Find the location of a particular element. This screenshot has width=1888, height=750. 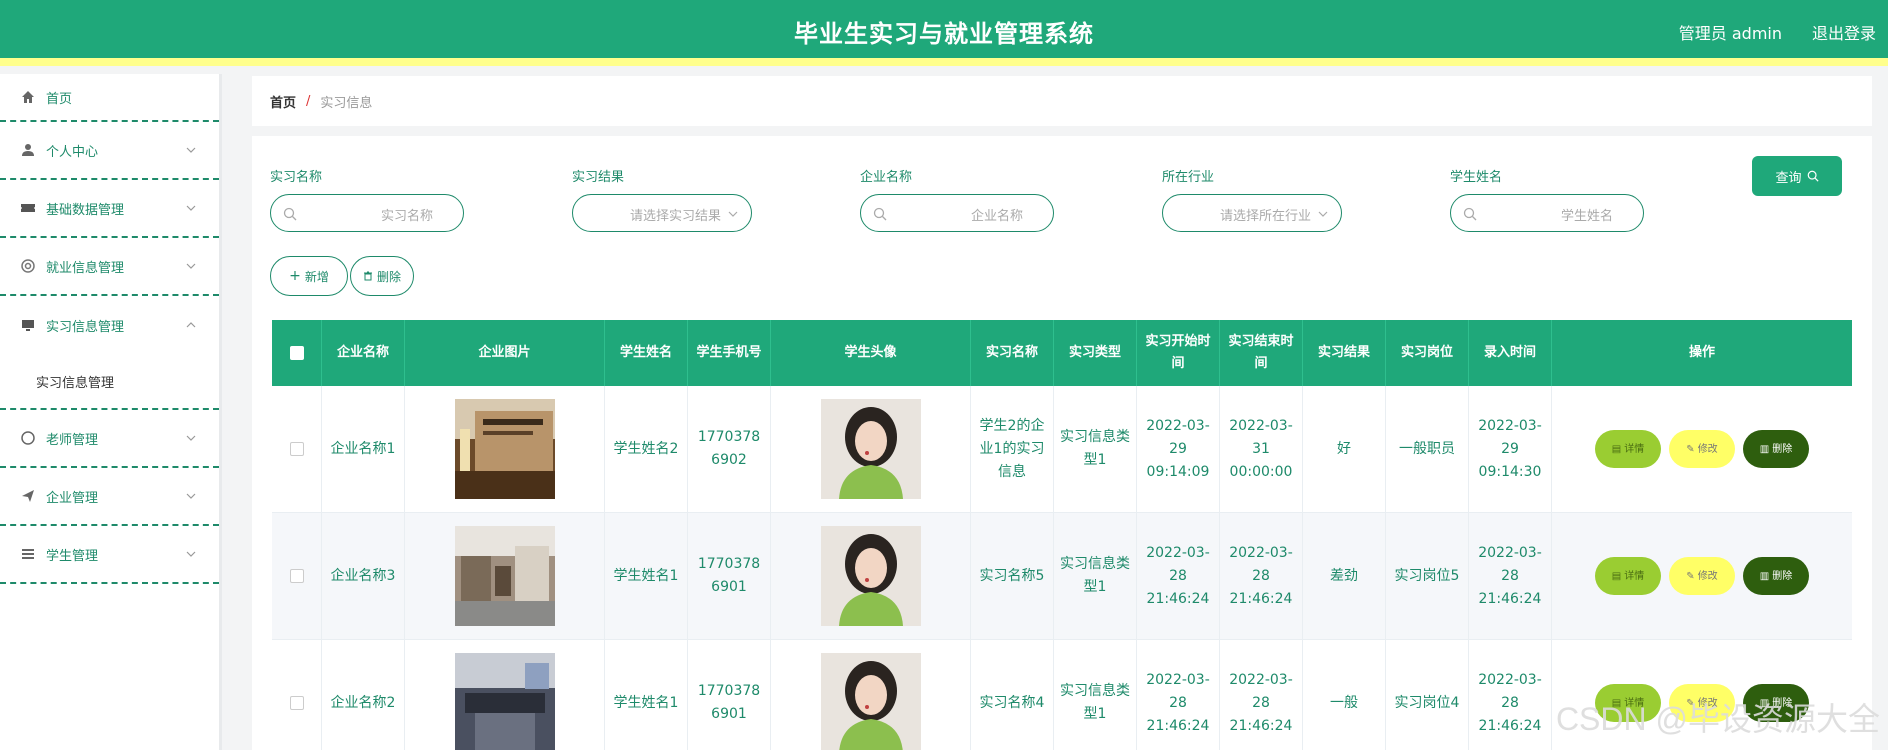

filter-label-internship-name: 实习名称 is located at coordinates (296, 177).